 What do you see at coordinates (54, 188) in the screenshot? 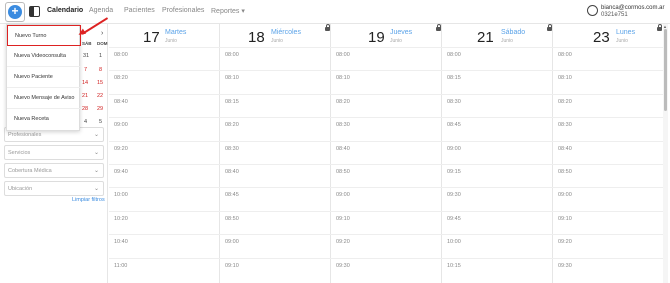
I see `filter-ubicacion: Ubicación ⌄` at bounding box center [54, 188].